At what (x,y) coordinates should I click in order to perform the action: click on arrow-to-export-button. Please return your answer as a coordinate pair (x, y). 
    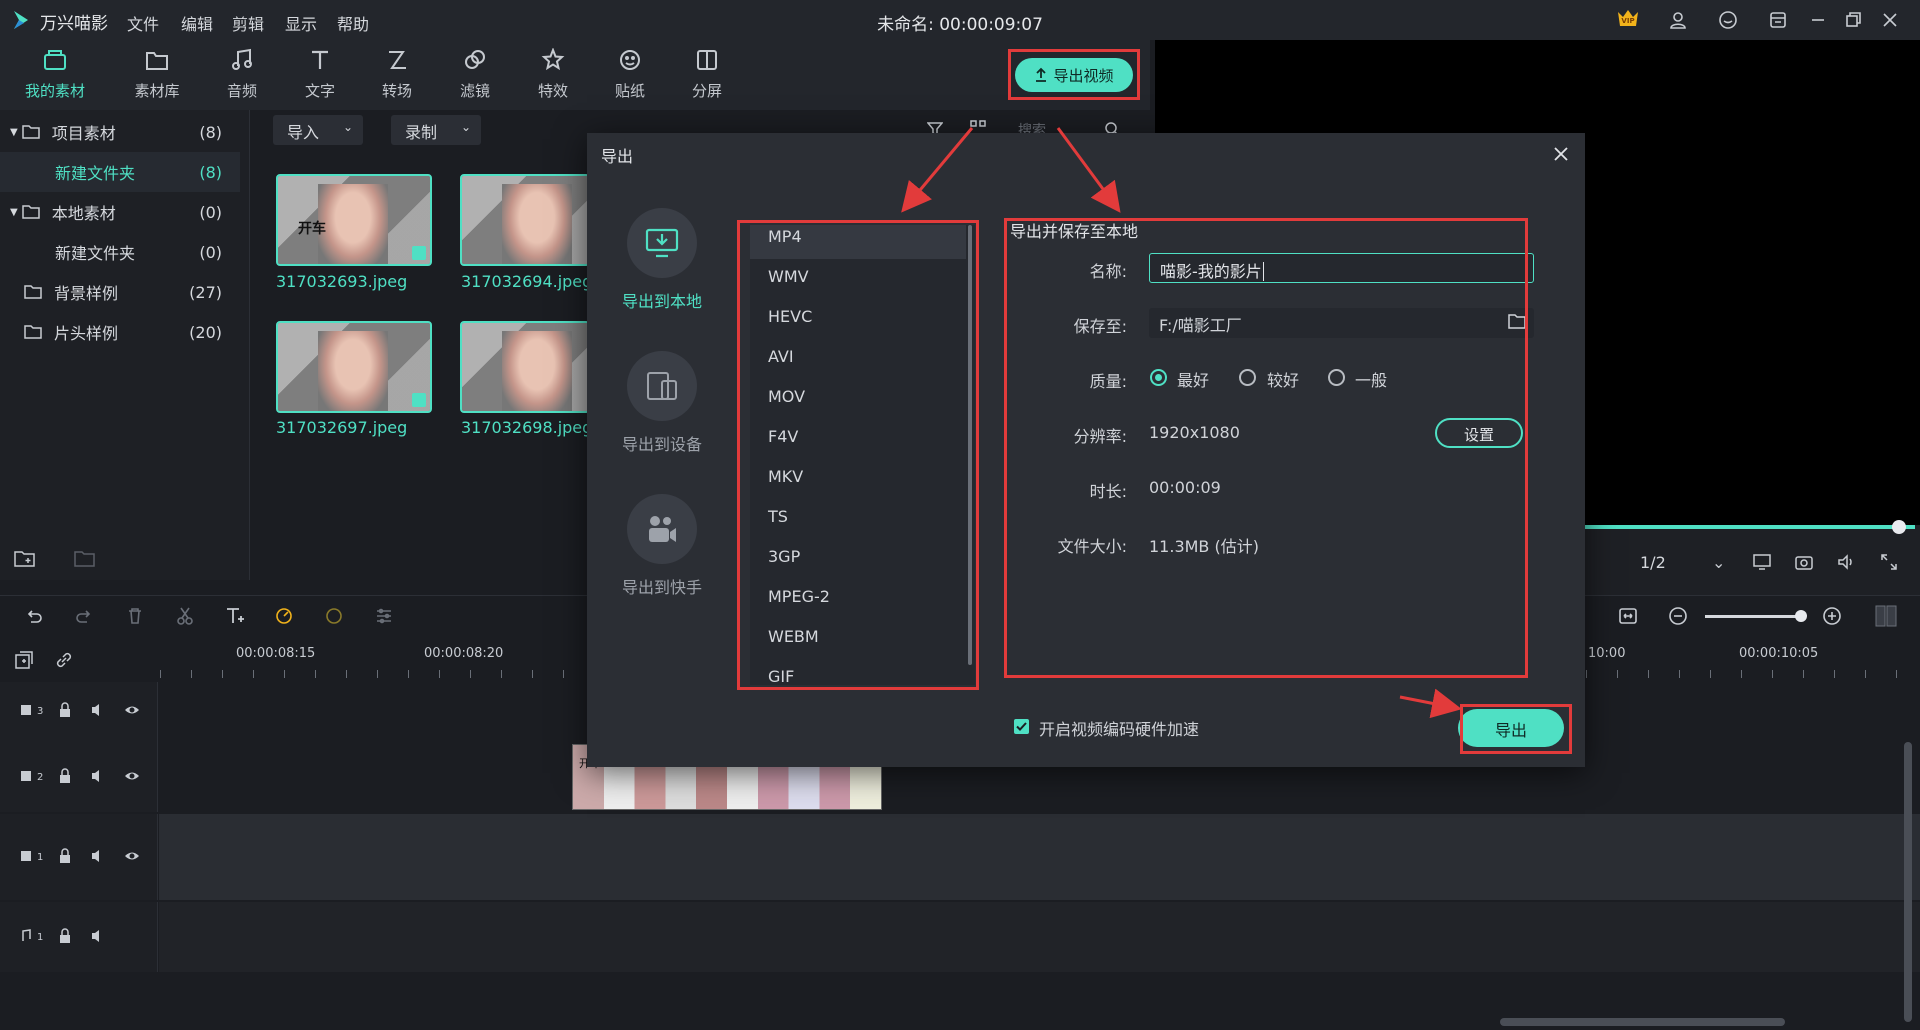
    Looking at the image, I should click on (1430, 703).